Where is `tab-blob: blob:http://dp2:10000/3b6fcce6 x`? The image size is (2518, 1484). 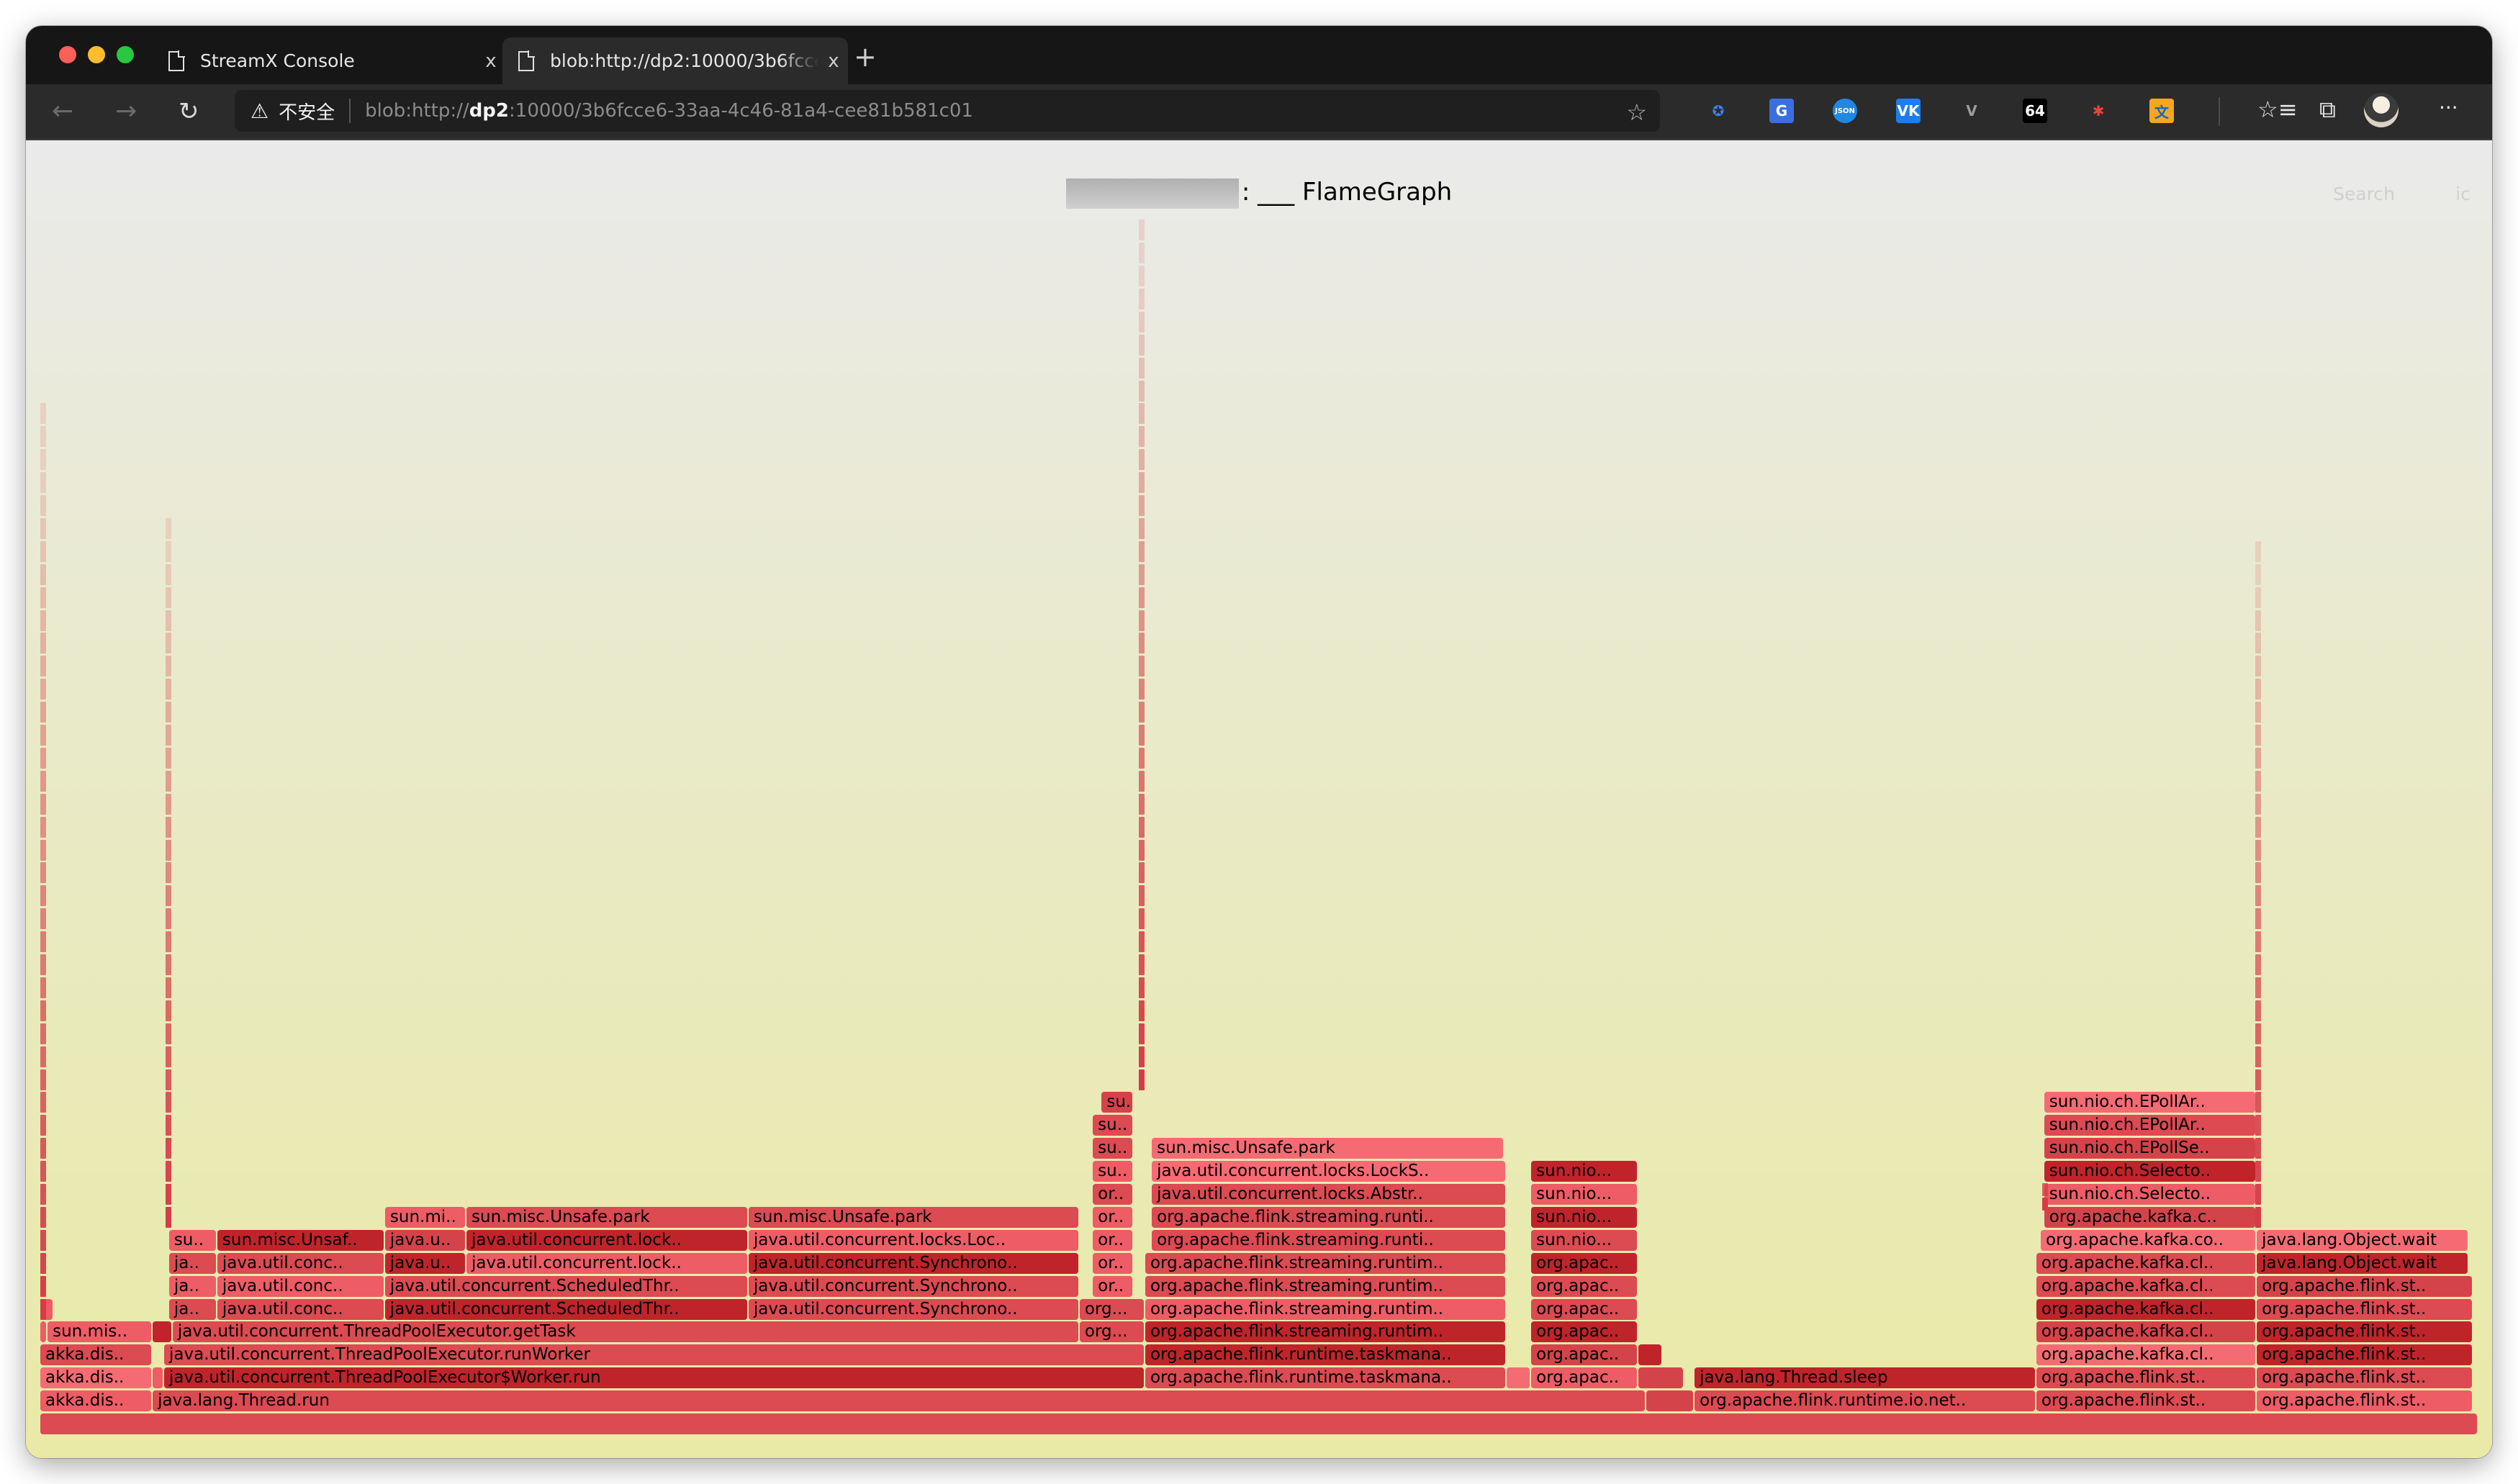
tab-blob: blob:http://dp2:10000/3b6fcce6 x is located at coordinates (675, 60).